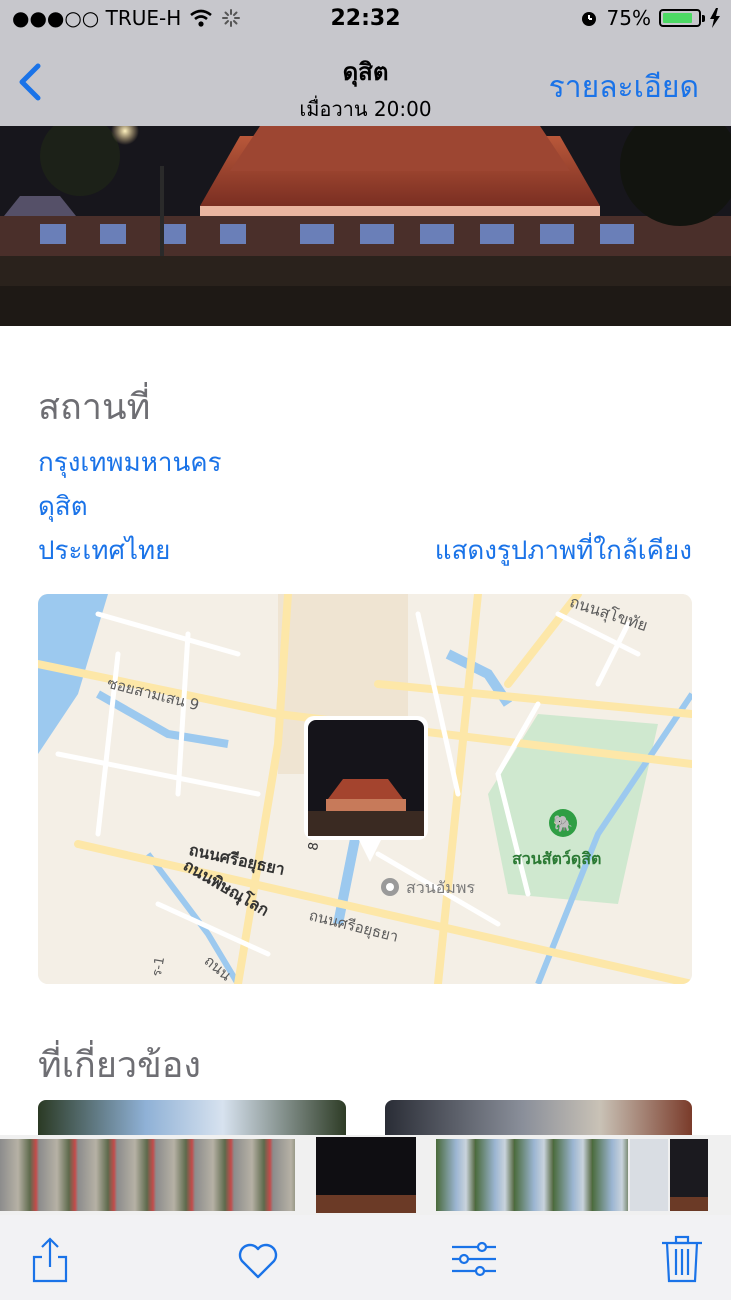 Image resolution: width=731 pixels, height=1300 pixels. Describe the element at coordinates (159, 966) in the screenshot. I see `map-label-partial-2: ร-1` at that location.